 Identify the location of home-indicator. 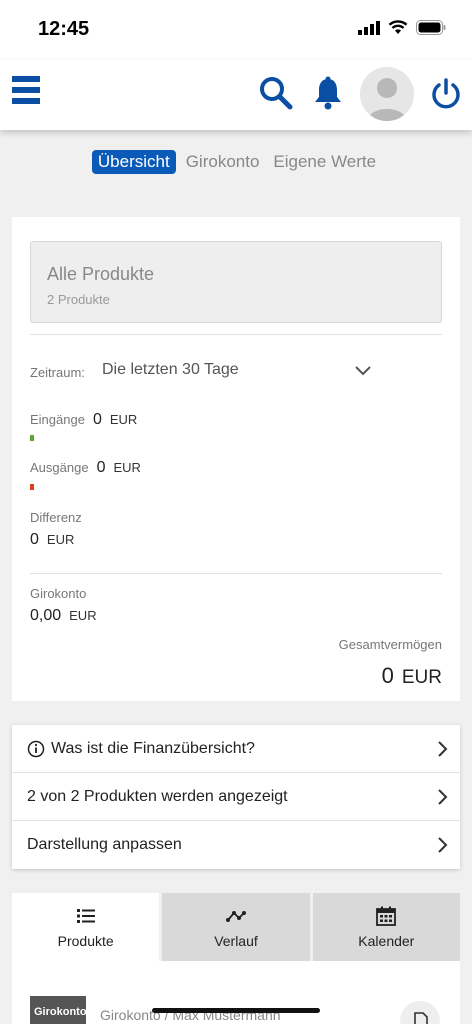
(236, 1010).